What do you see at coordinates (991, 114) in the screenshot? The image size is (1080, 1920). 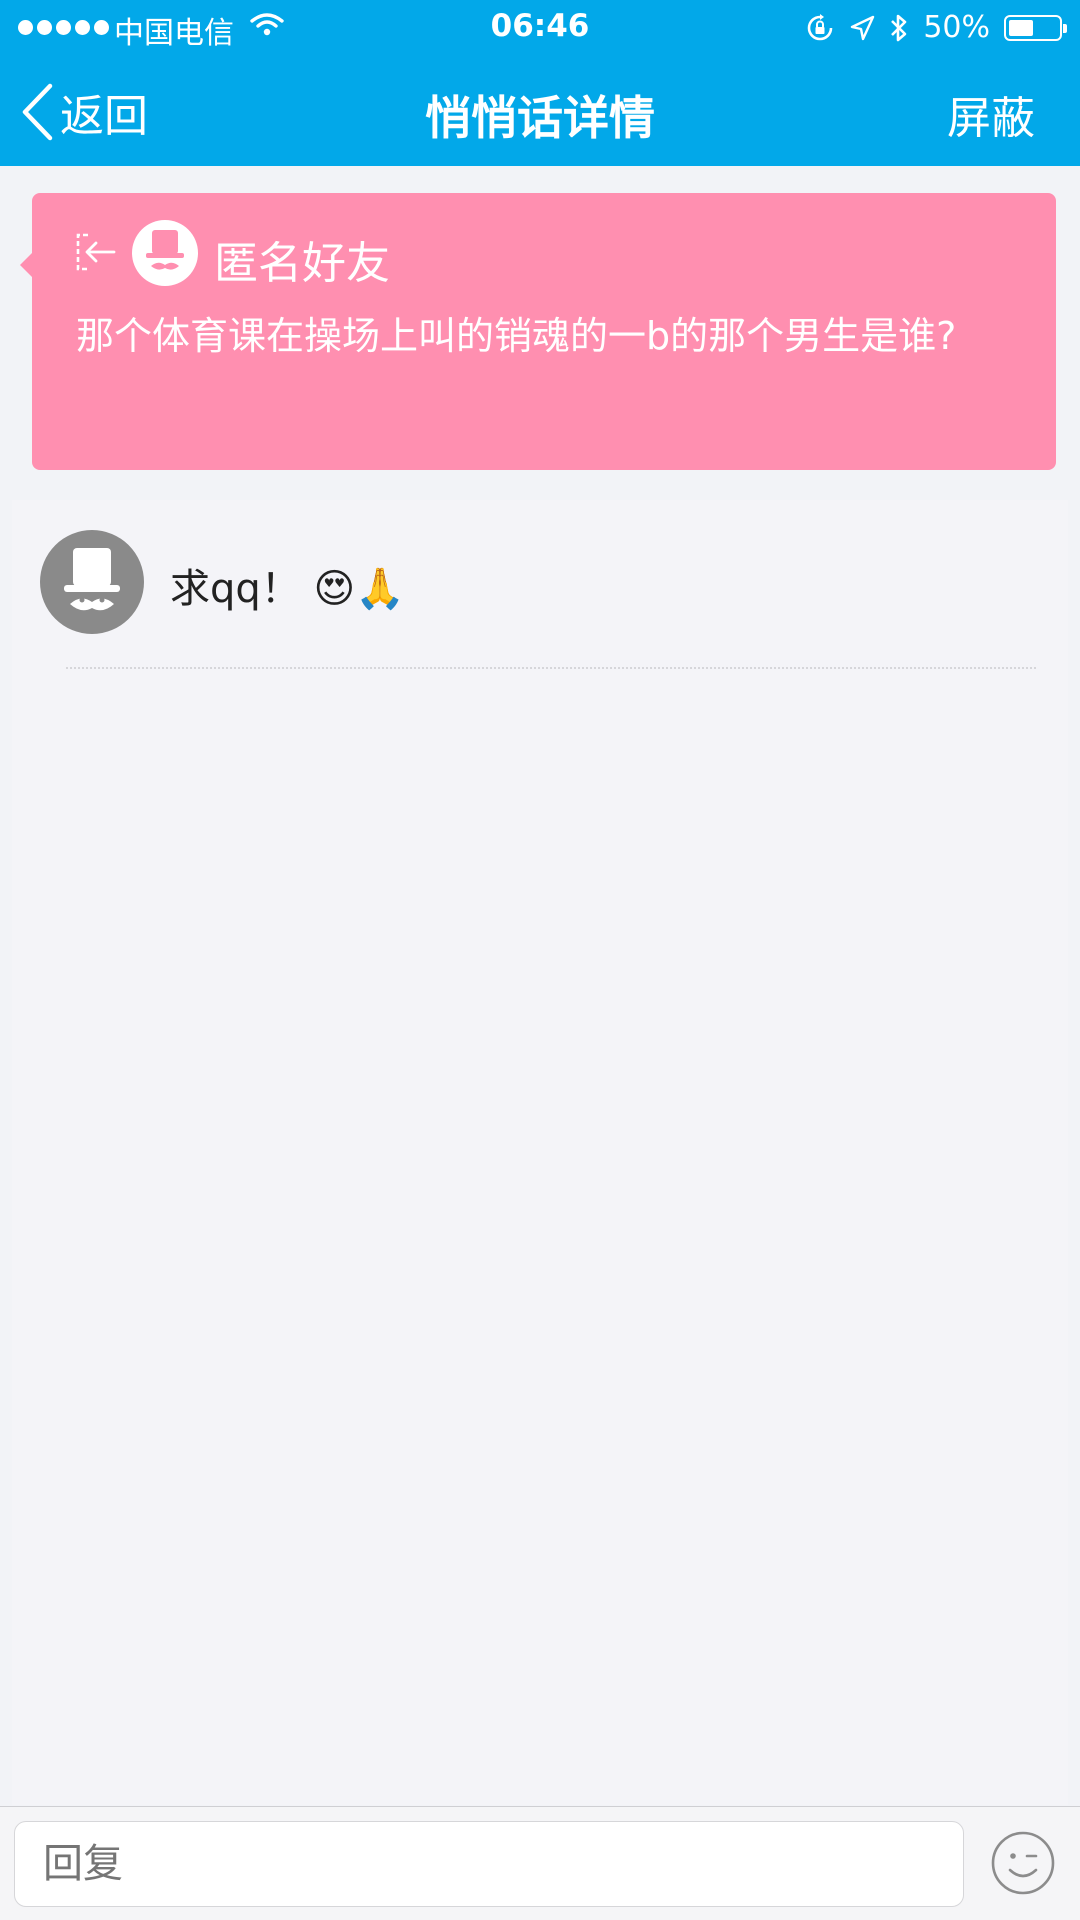 I see `block-button: 屏蔽` at bounding box center [991, 114].